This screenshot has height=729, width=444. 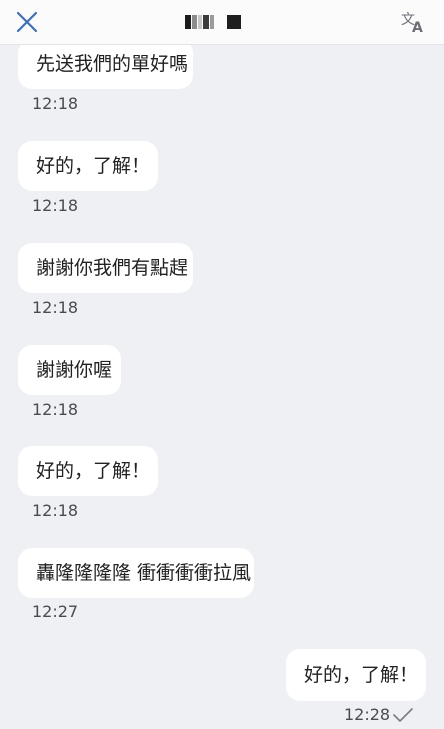 I want to click on close-icon, so click(x=27, y=22).